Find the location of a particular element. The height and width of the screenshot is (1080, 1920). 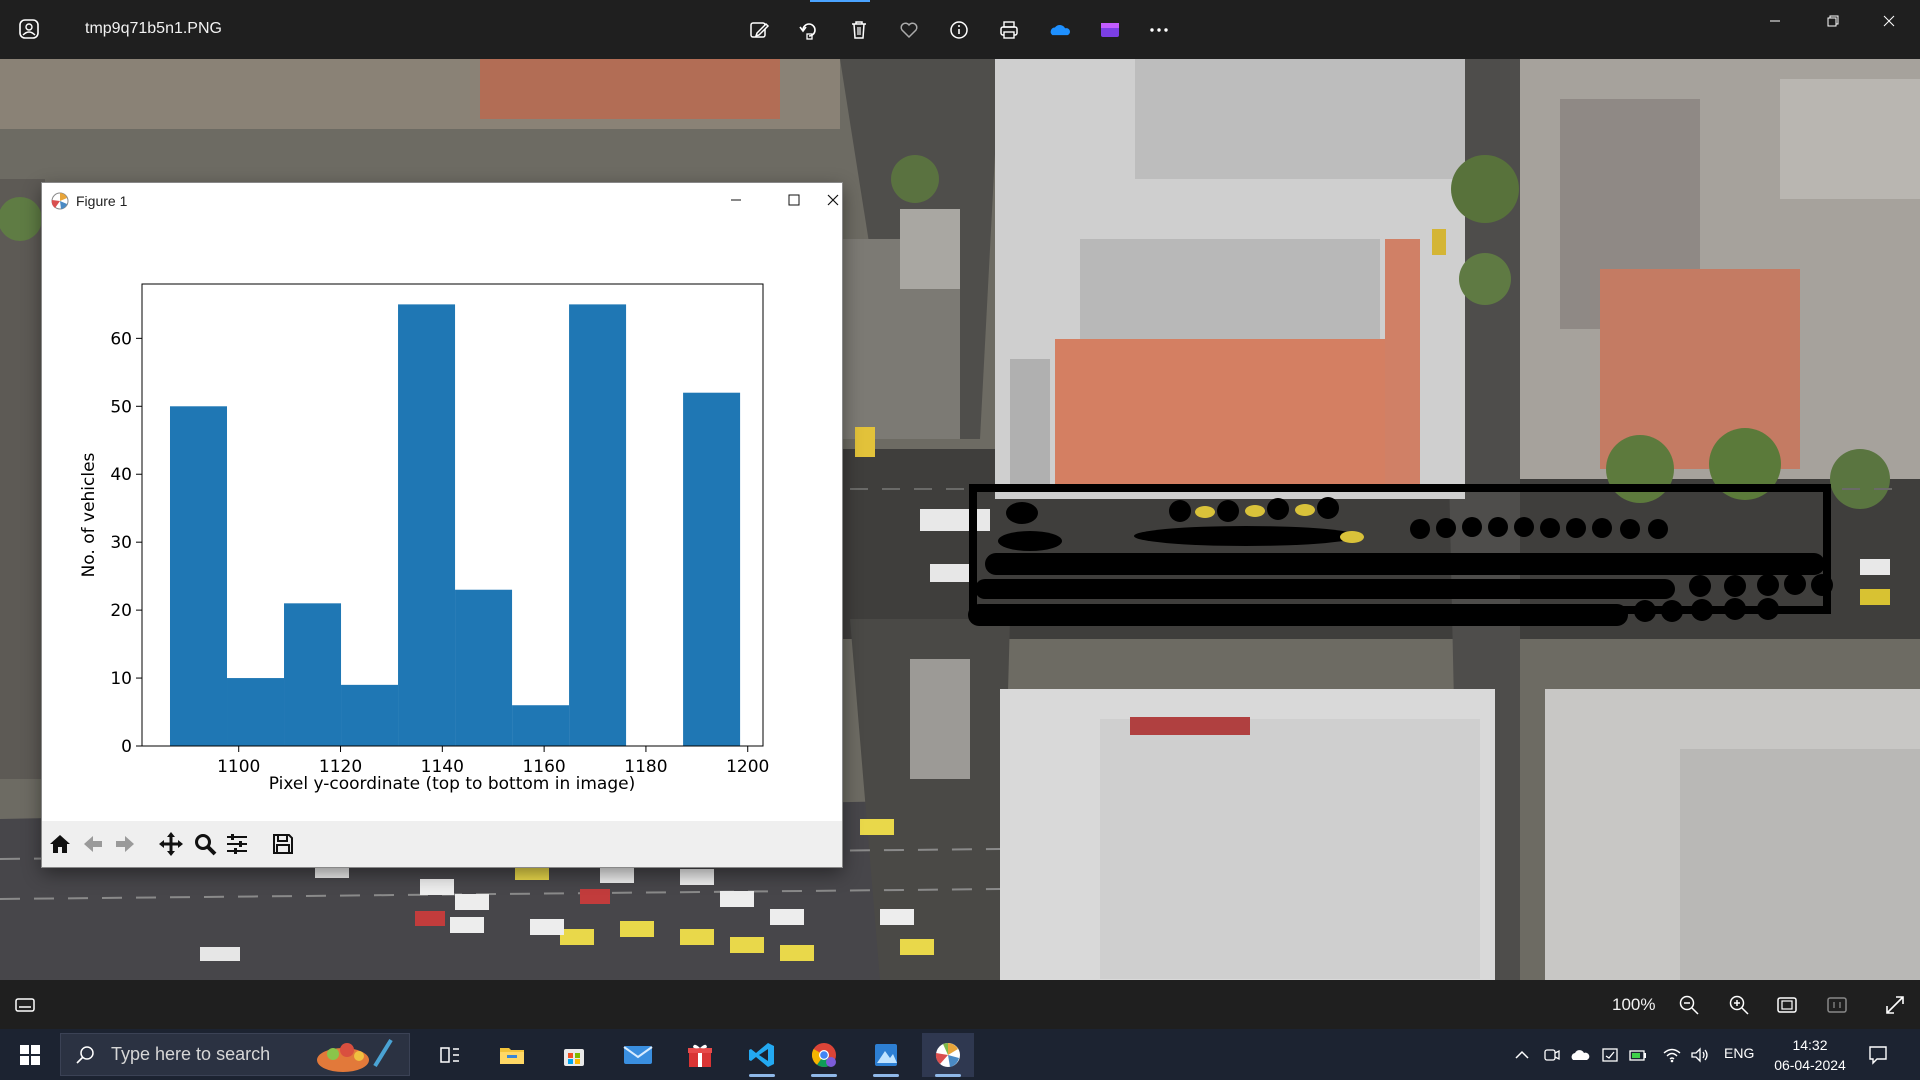

language-indicator: ENG is located at coordinates (1739, 1053).